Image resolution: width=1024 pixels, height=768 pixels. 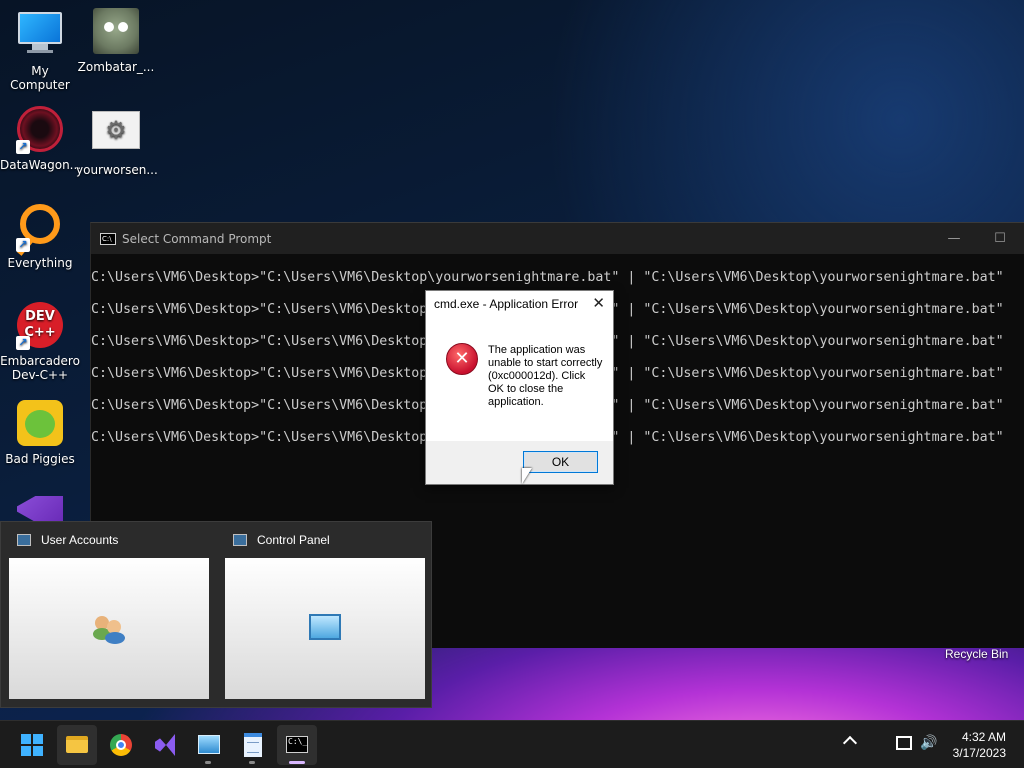 What do you see at coordinates (40, 36) in the screenshot?
I see `computer-icon` at bounding box center [40, 36].